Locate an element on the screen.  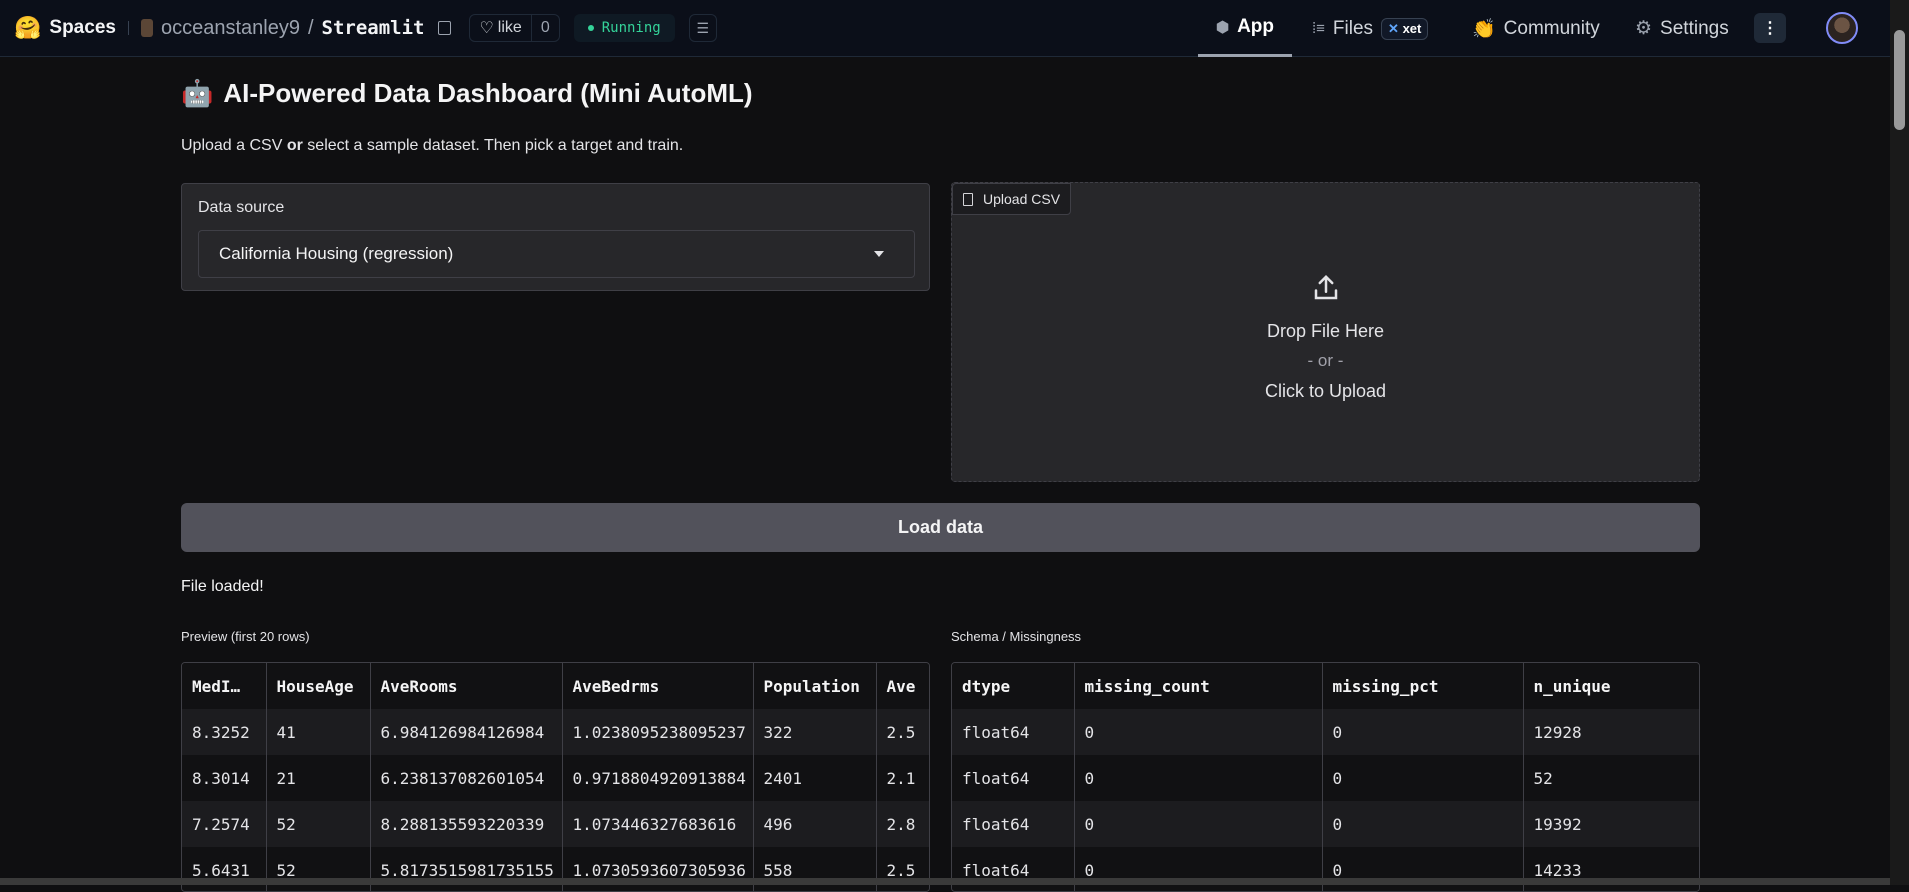
like-label: like is located at coordinates (509, 27).